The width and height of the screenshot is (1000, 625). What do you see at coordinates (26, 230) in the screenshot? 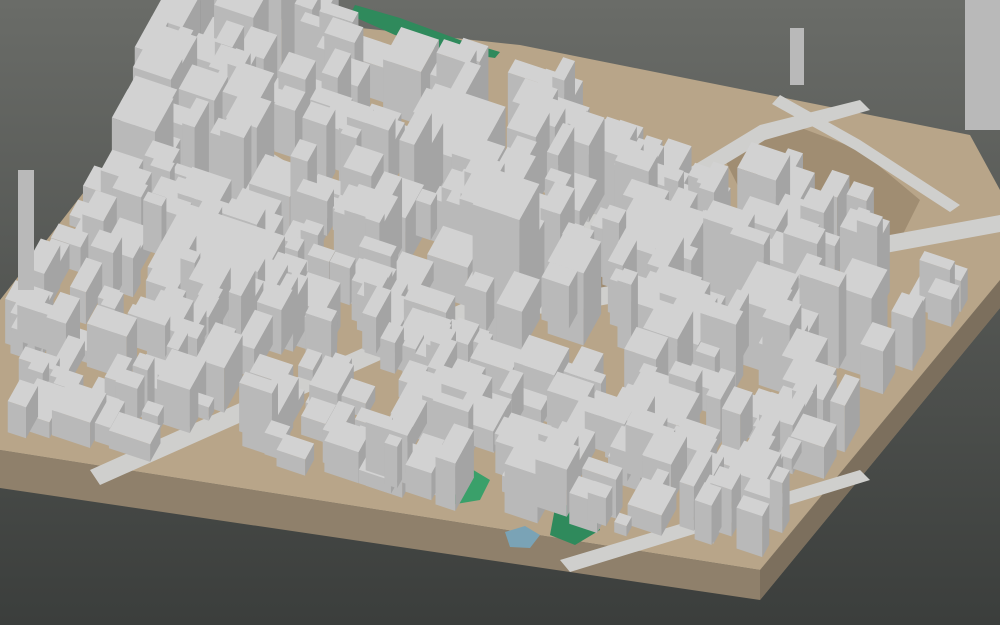
I see `tower-far-left` at bounding box center [26, 230].